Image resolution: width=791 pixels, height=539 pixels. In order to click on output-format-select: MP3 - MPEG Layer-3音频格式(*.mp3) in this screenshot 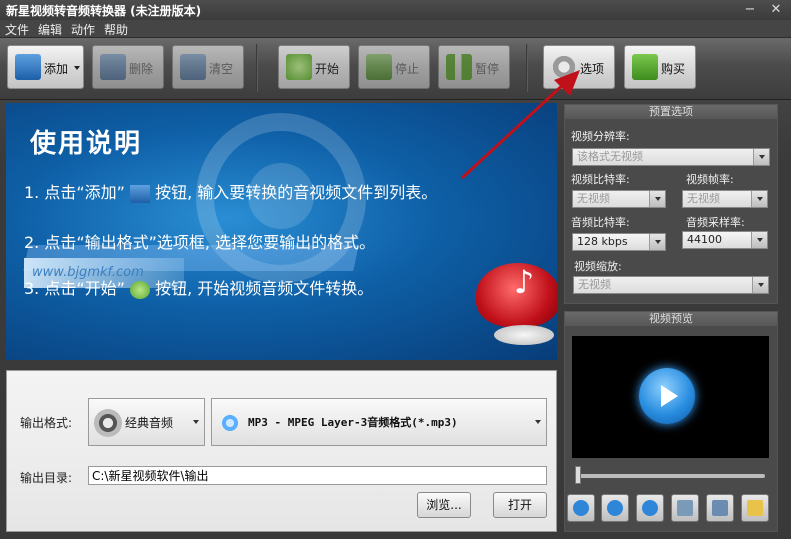, I will do `click(379, 422)`.